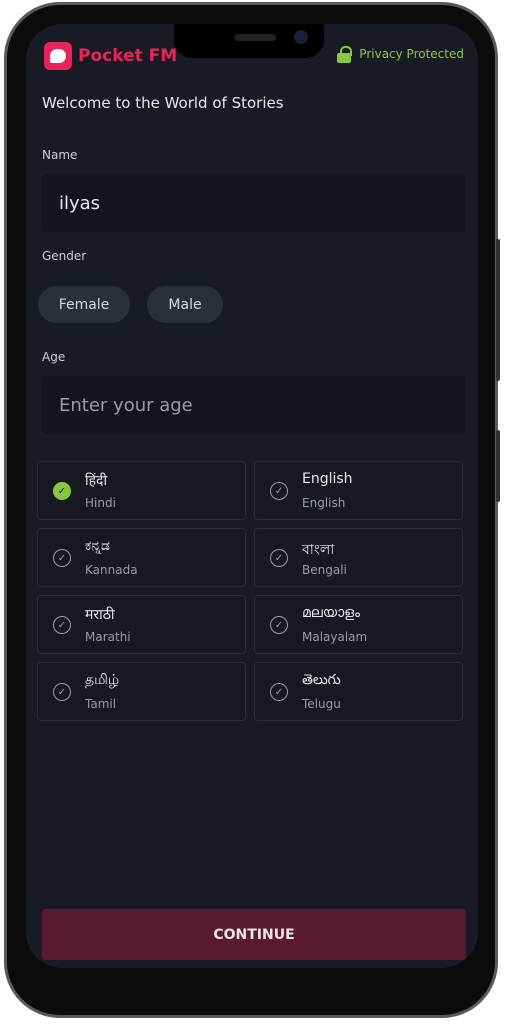 The image size is (505, 1024). Describe the element at coordinates (141, 490) in the screenshot. I see `language-option-hindi: ✓ हिंदी Hindi` at that location.